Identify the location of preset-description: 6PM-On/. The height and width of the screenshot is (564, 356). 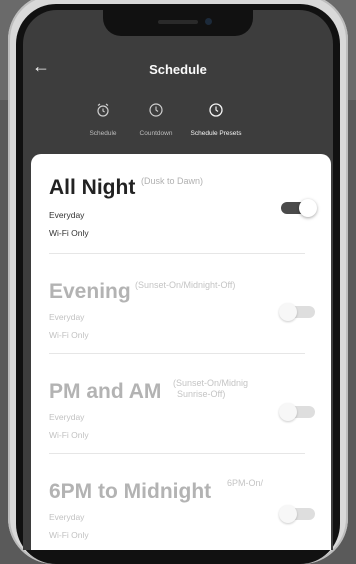
(245, 483).